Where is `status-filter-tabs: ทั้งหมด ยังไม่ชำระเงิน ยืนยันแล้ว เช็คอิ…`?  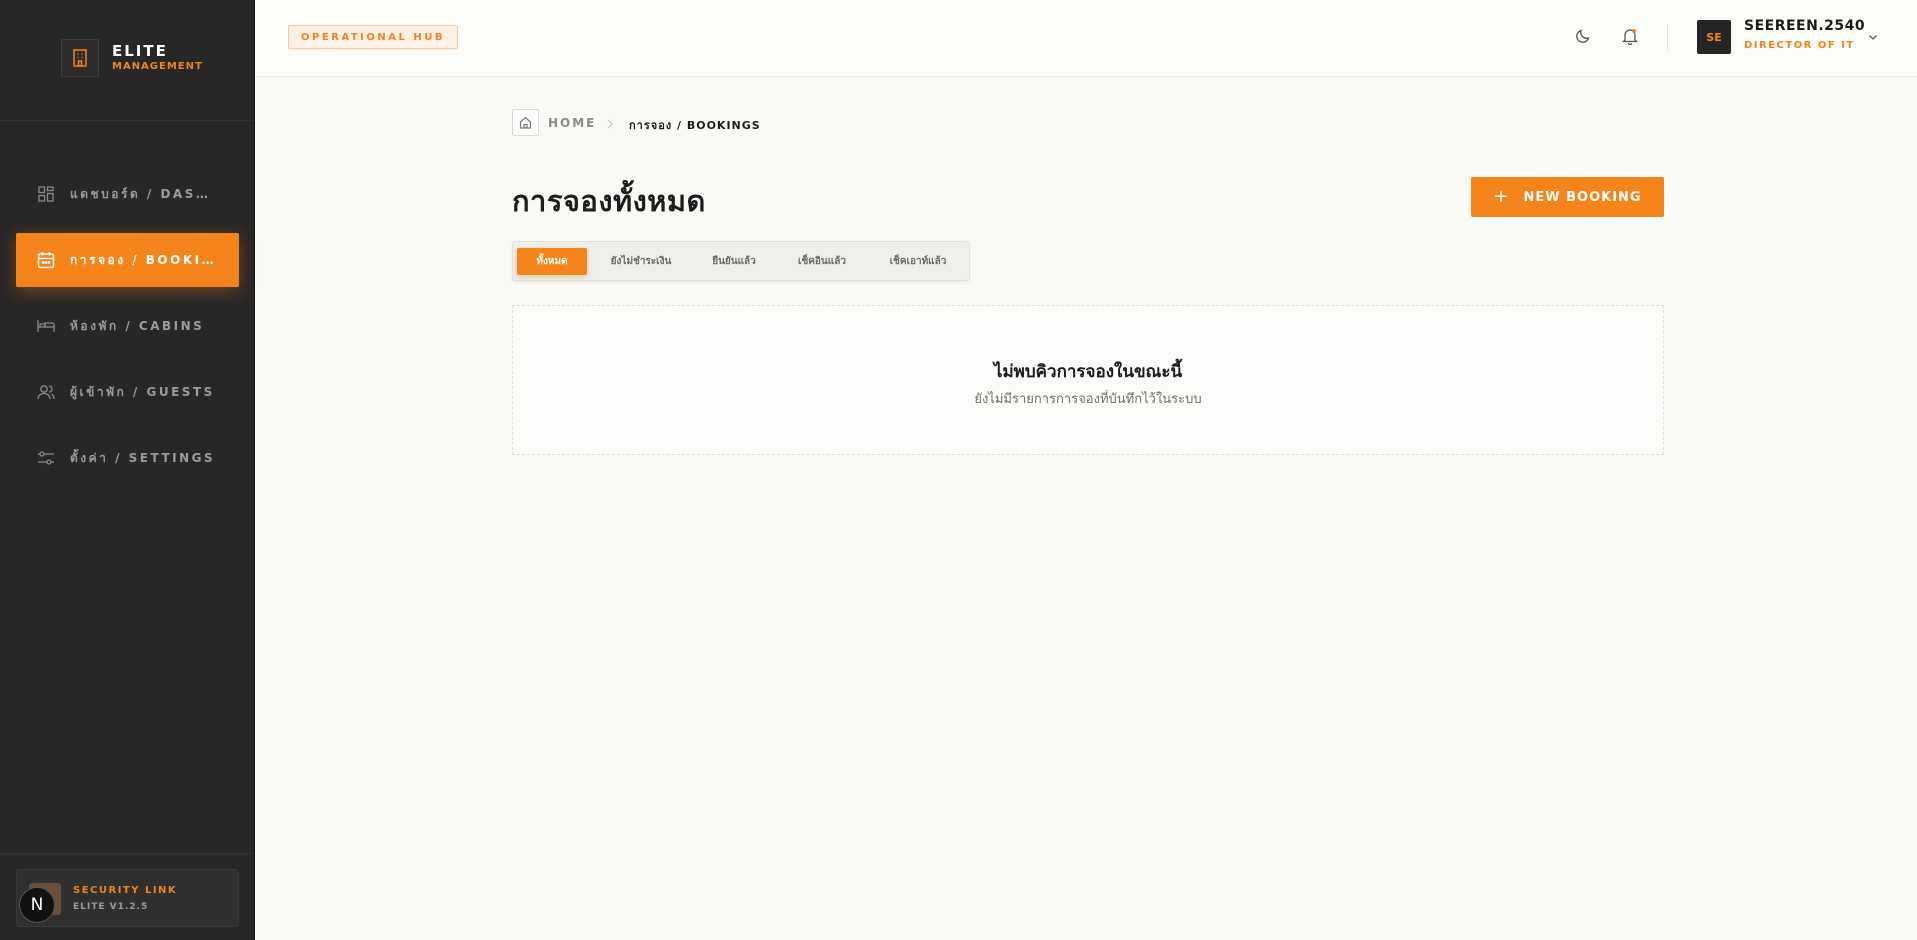 status-filter-tabs: ทั้งหมด ยังไม่ชำระเงิน ยืนยันแล้ว เช็คอิ… is located at coordinates (741, 261).